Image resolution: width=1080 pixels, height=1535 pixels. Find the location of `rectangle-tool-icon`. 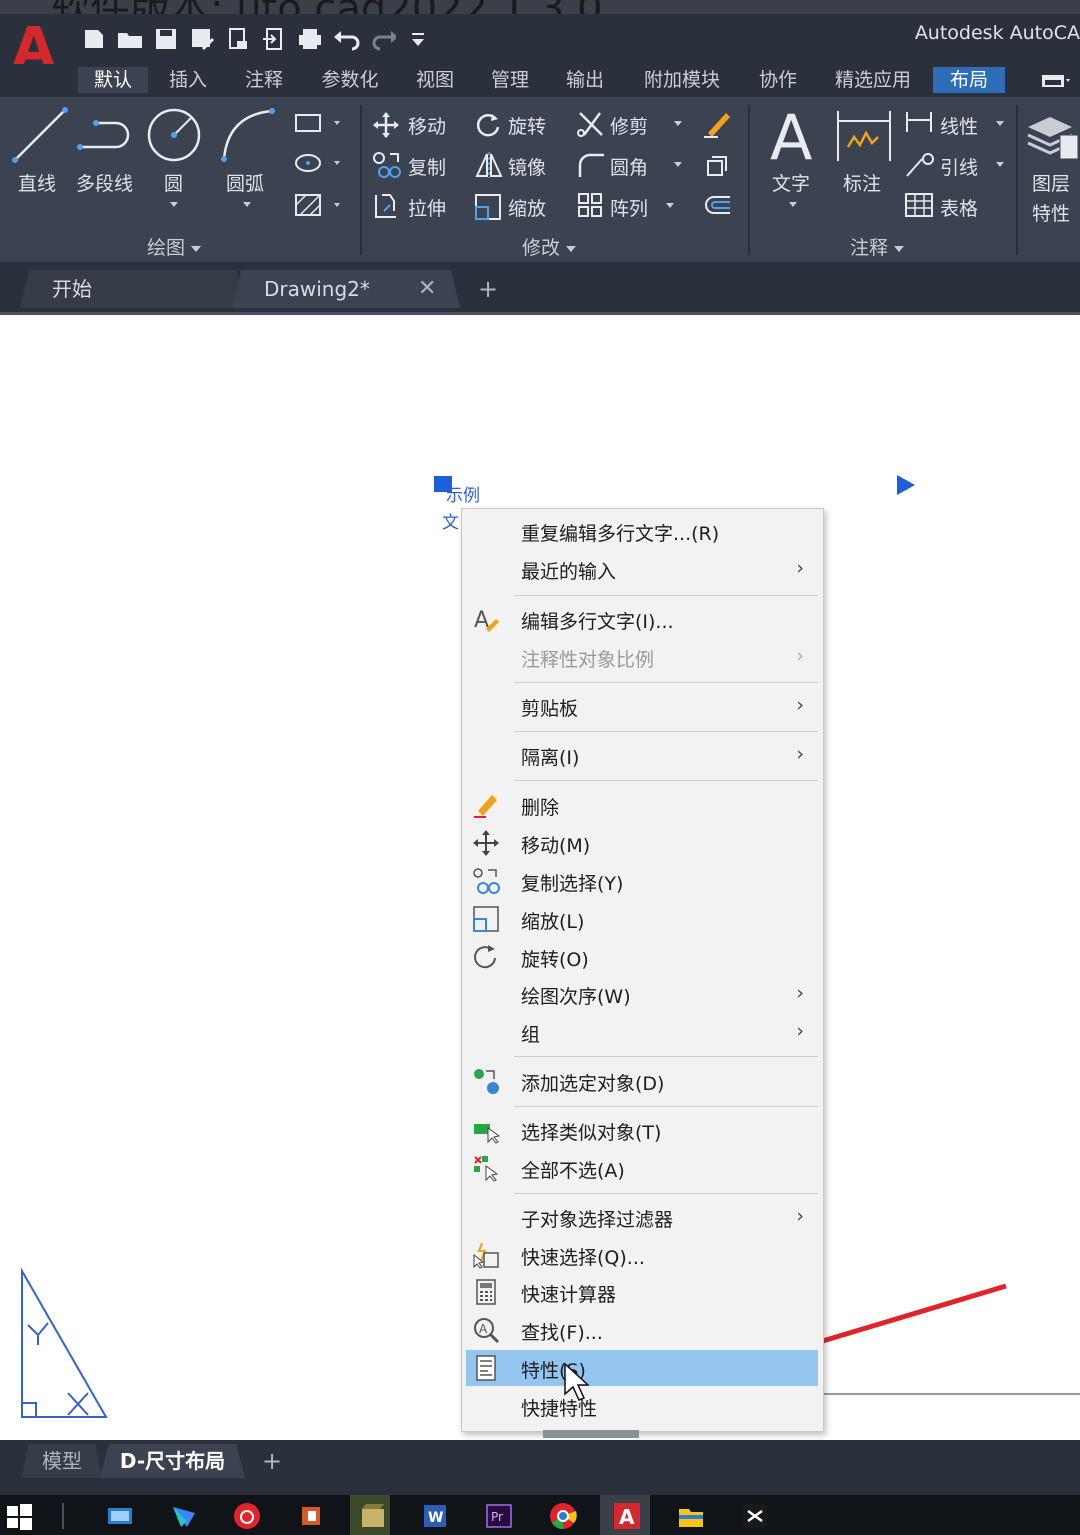

rectangle-tool-icon is located at coordinates (317, 125).